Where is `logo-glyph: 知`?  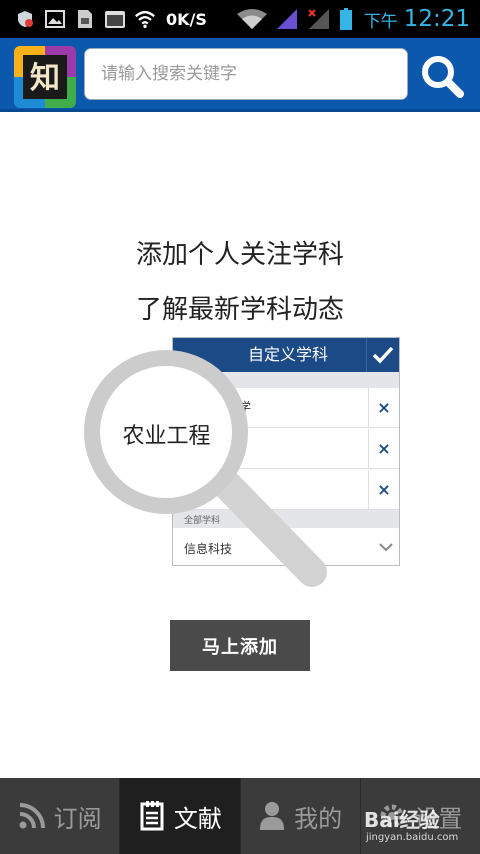
logo-glyph: 知 is located at coordinates (45, 78).